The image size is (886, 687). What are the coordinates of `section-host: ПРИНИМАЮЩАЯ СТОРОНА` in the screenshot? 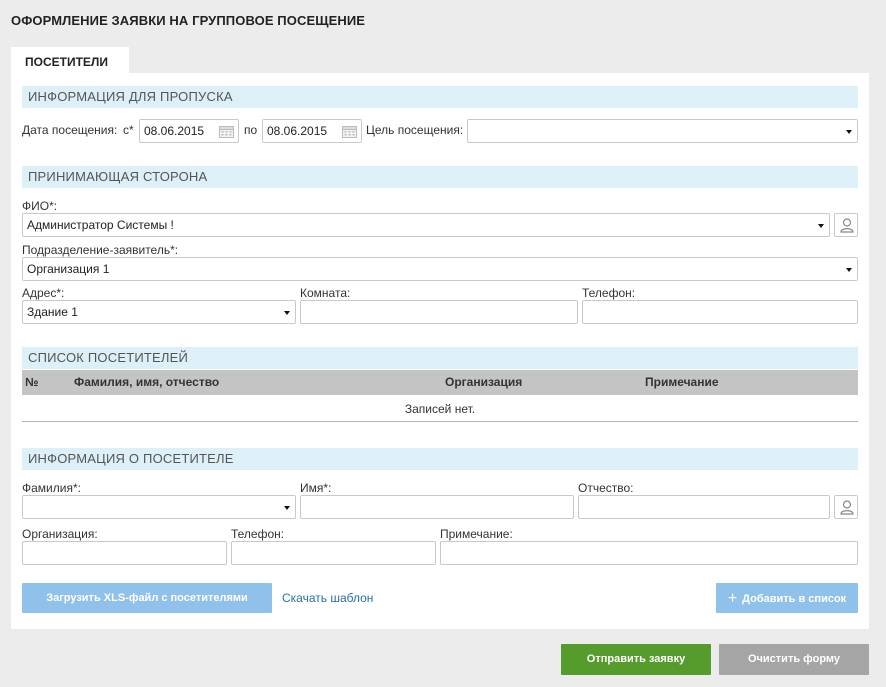 It's located at (440, 177).